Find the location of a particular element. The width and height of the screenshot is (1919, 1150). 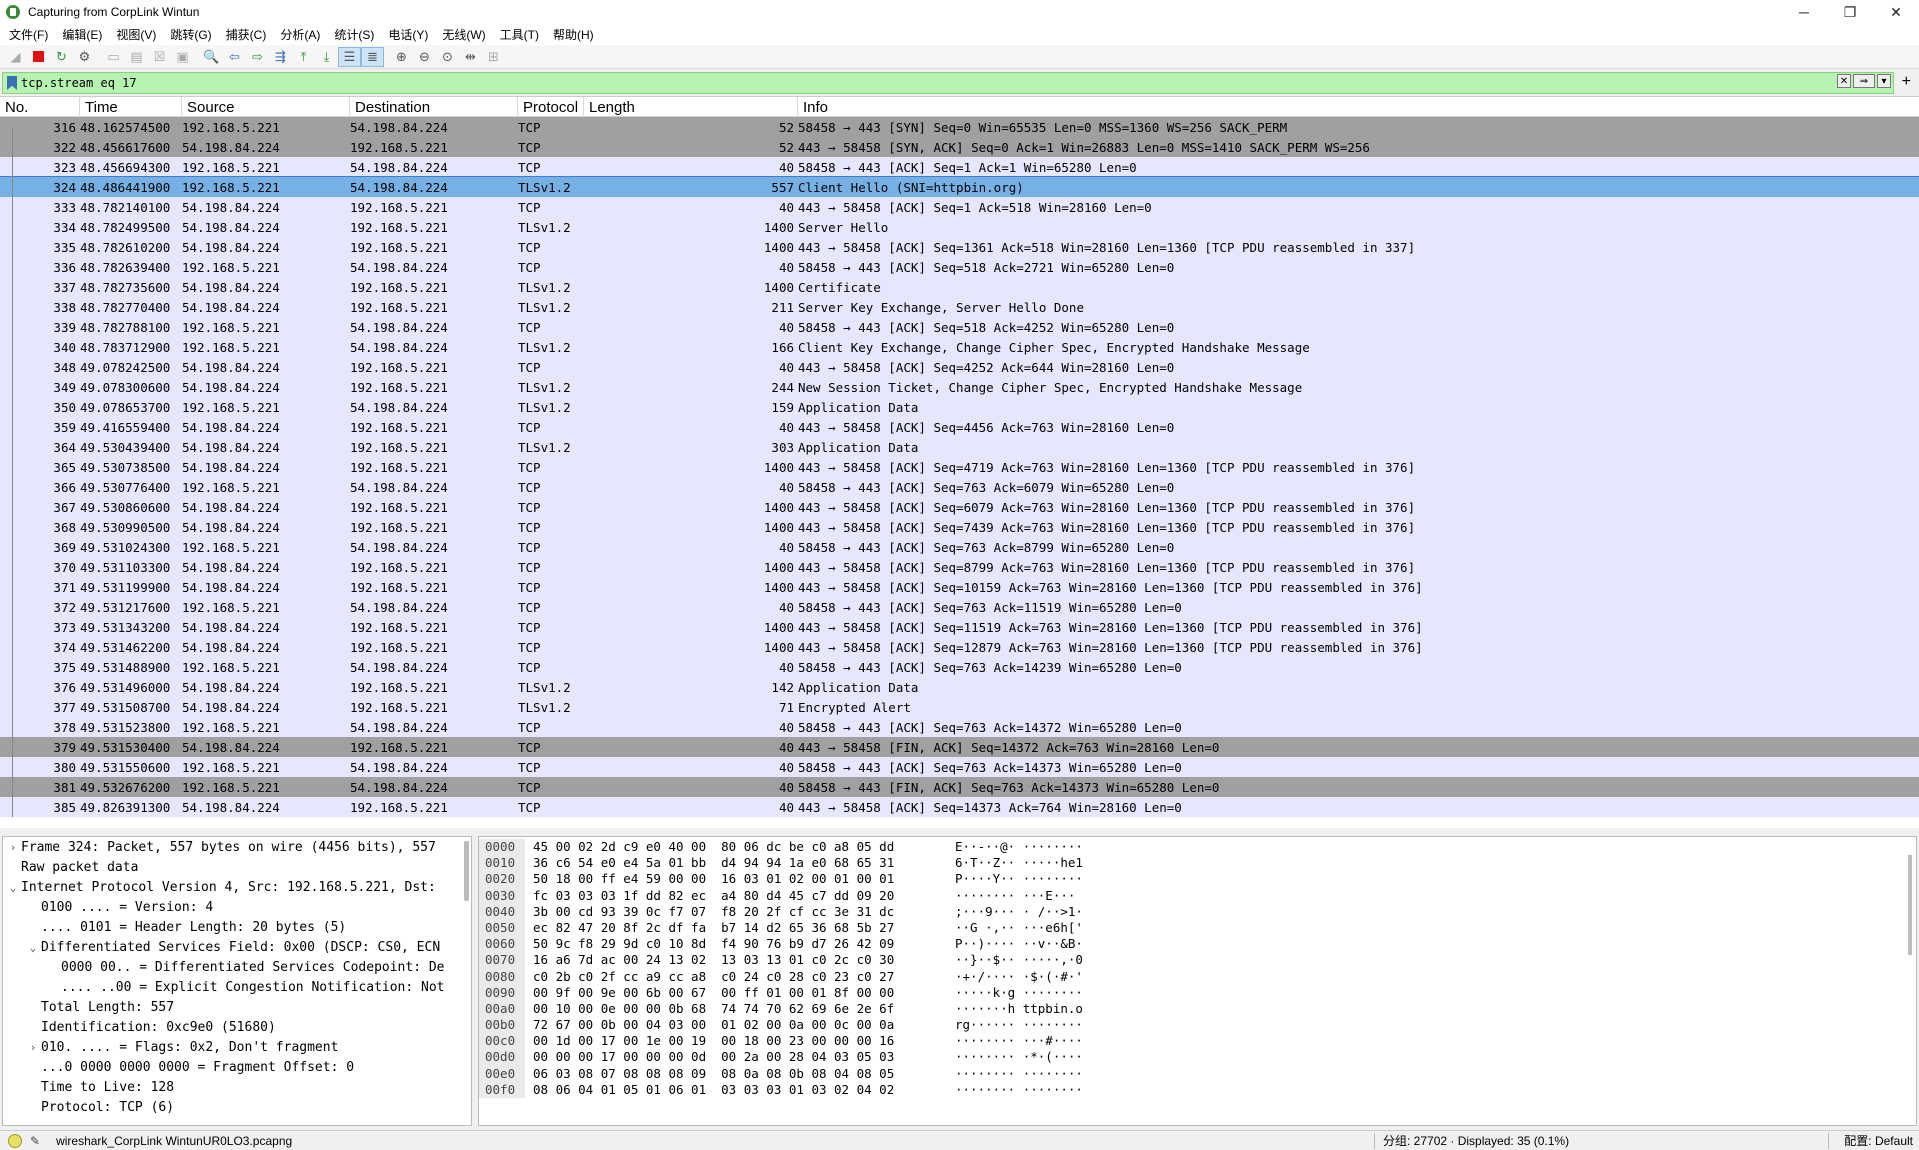

menu-help: 帮助(H) is located at coordinates (573, 34).